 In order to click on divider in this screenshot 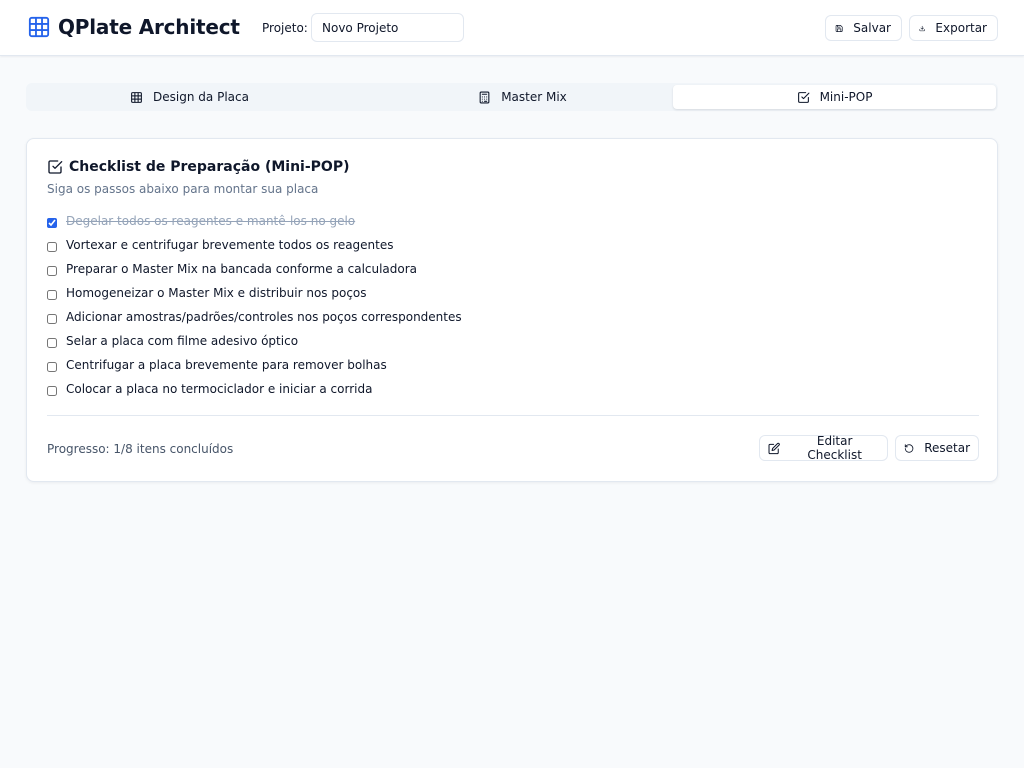, I will do `click(513, 415)`.